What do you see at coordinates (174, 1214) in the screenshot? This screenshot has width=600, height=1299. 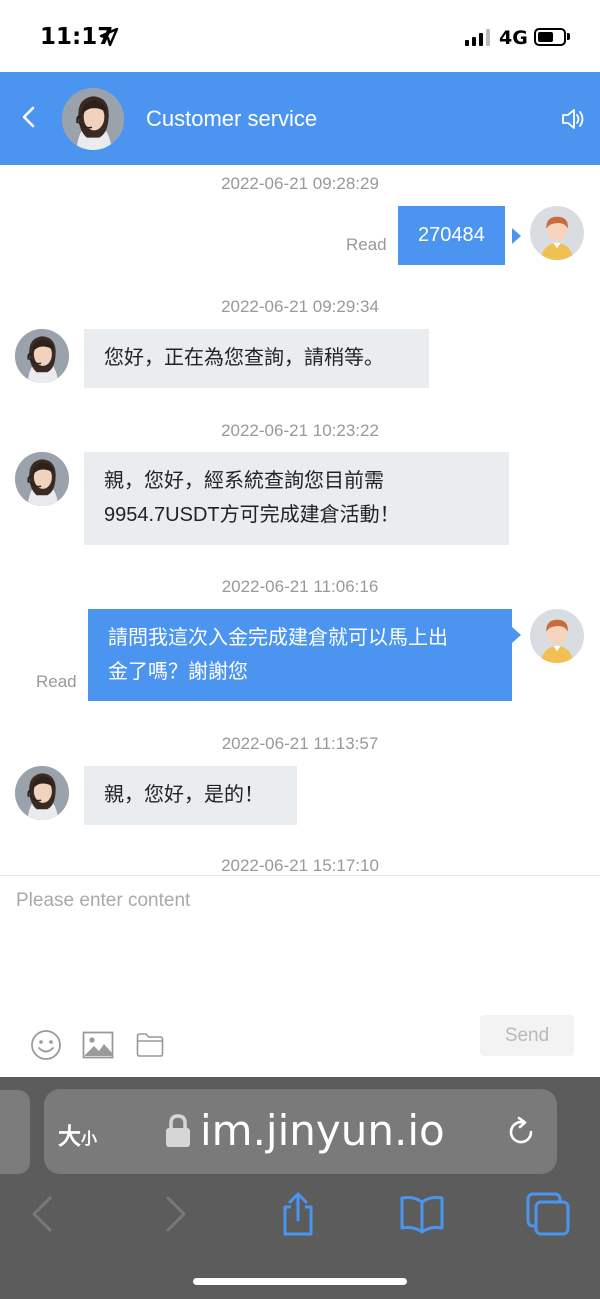 I see `browser-forward-icon` at bounding box center [174, 1214].